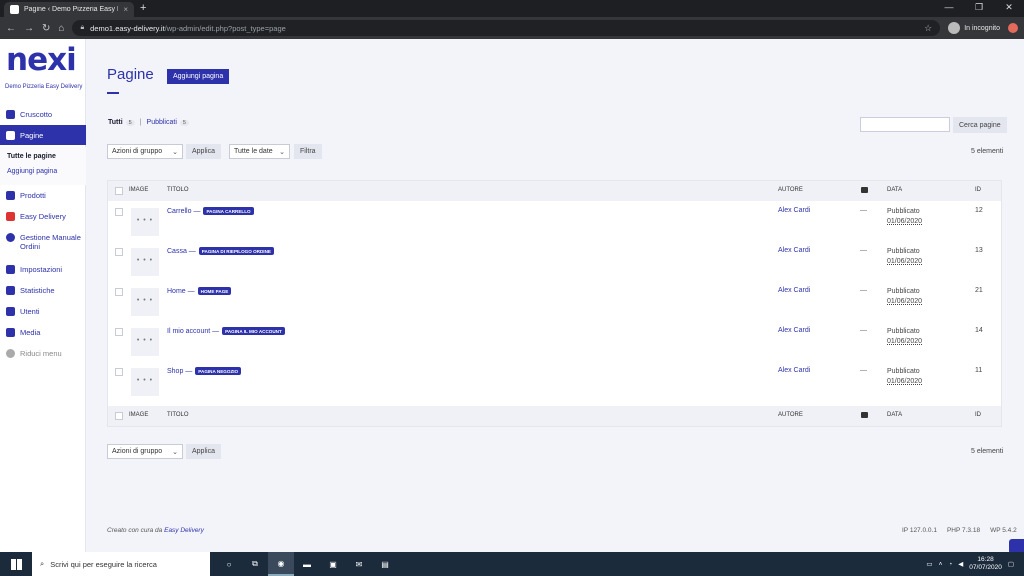 This screenshot has width=1024, height=576. I want to click on store-icon: ▣, so click(333, 564).